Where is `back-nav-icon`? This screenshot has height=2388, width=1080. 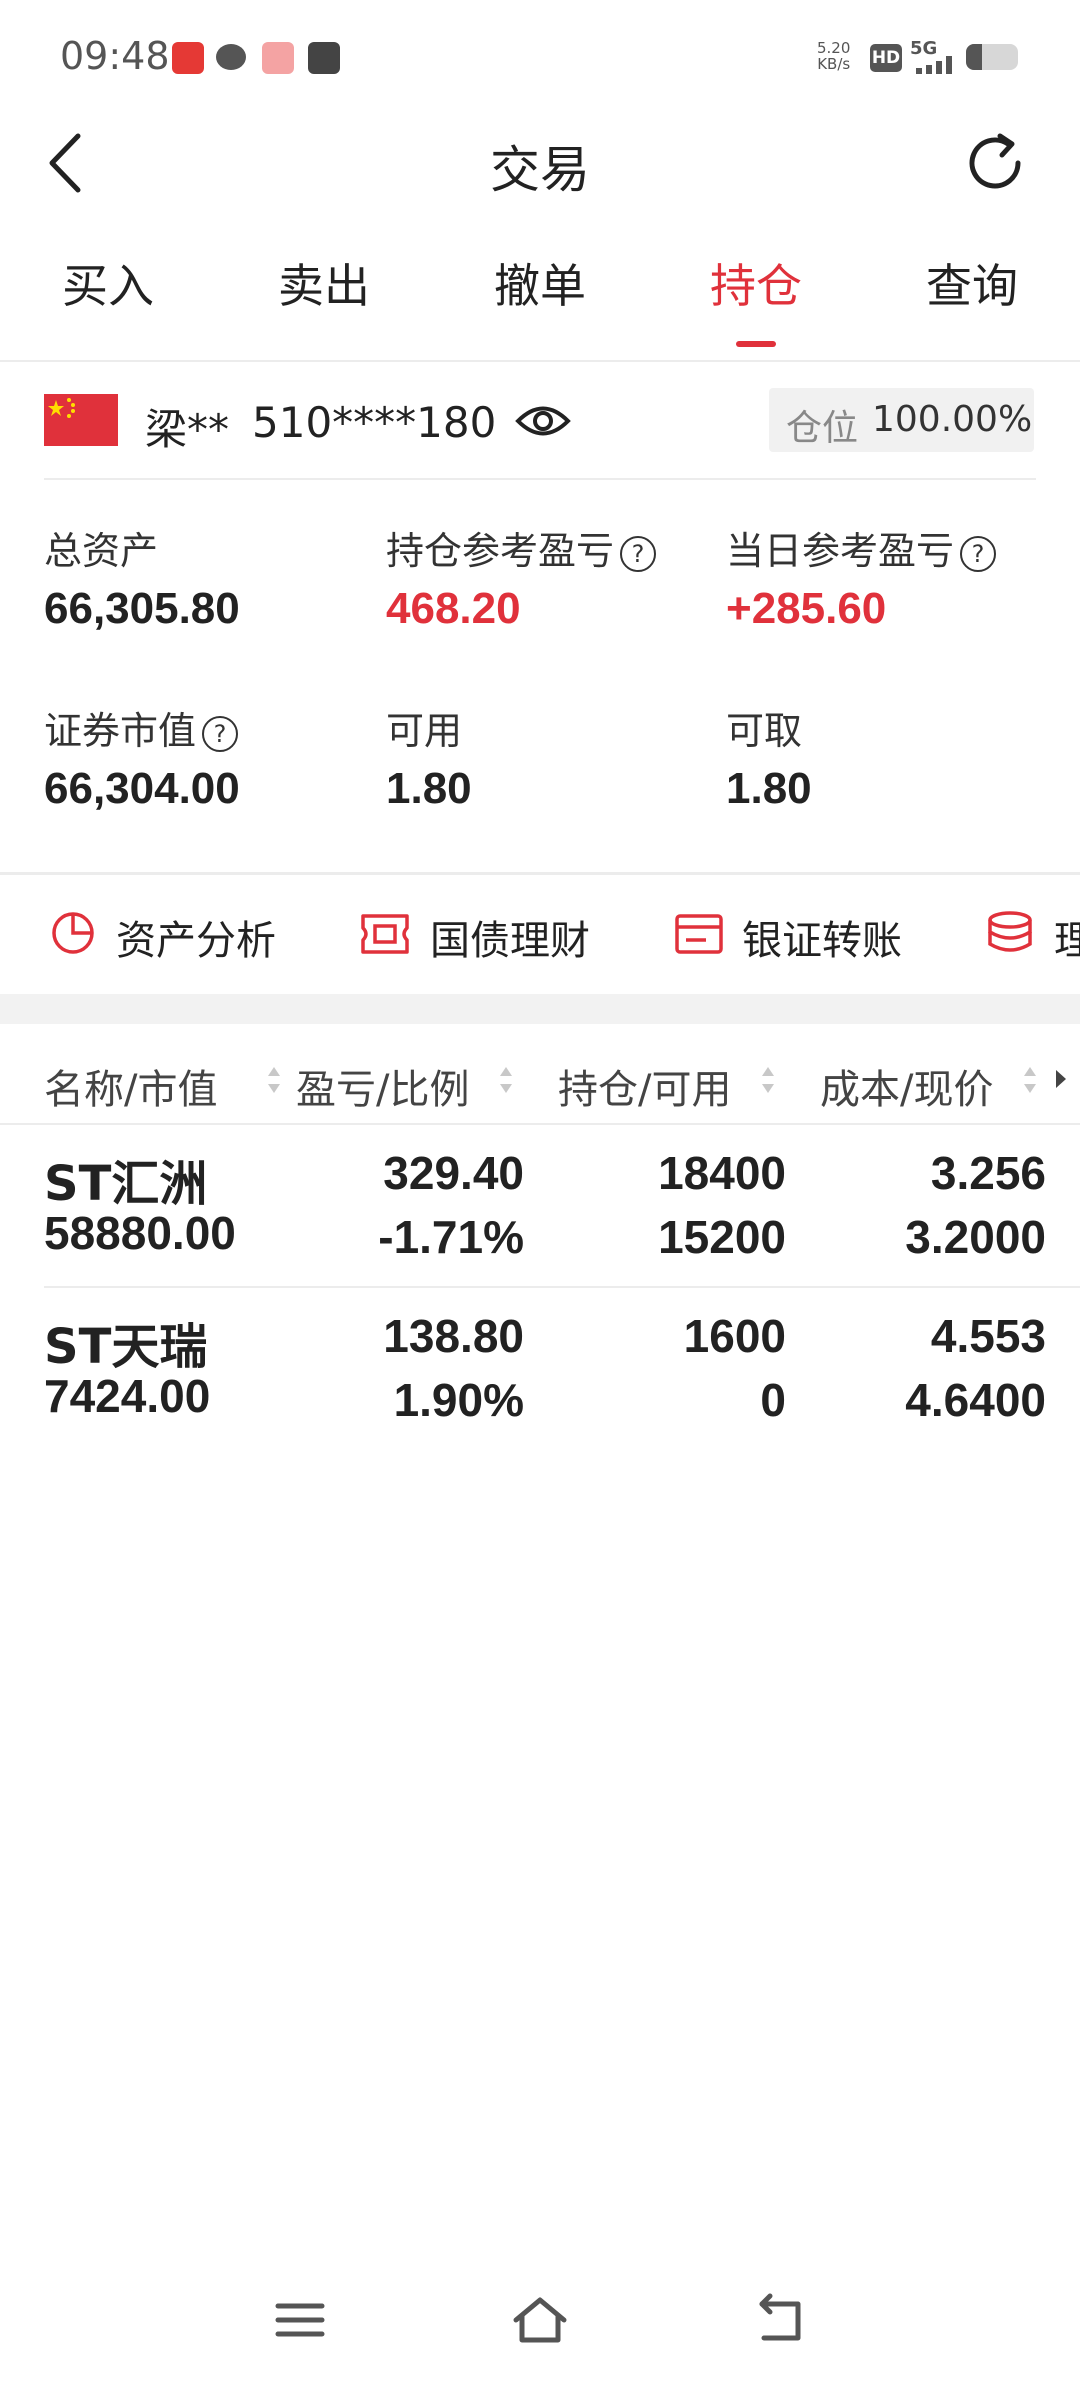
back-nav-icon is located at coordinates (780, 2320).